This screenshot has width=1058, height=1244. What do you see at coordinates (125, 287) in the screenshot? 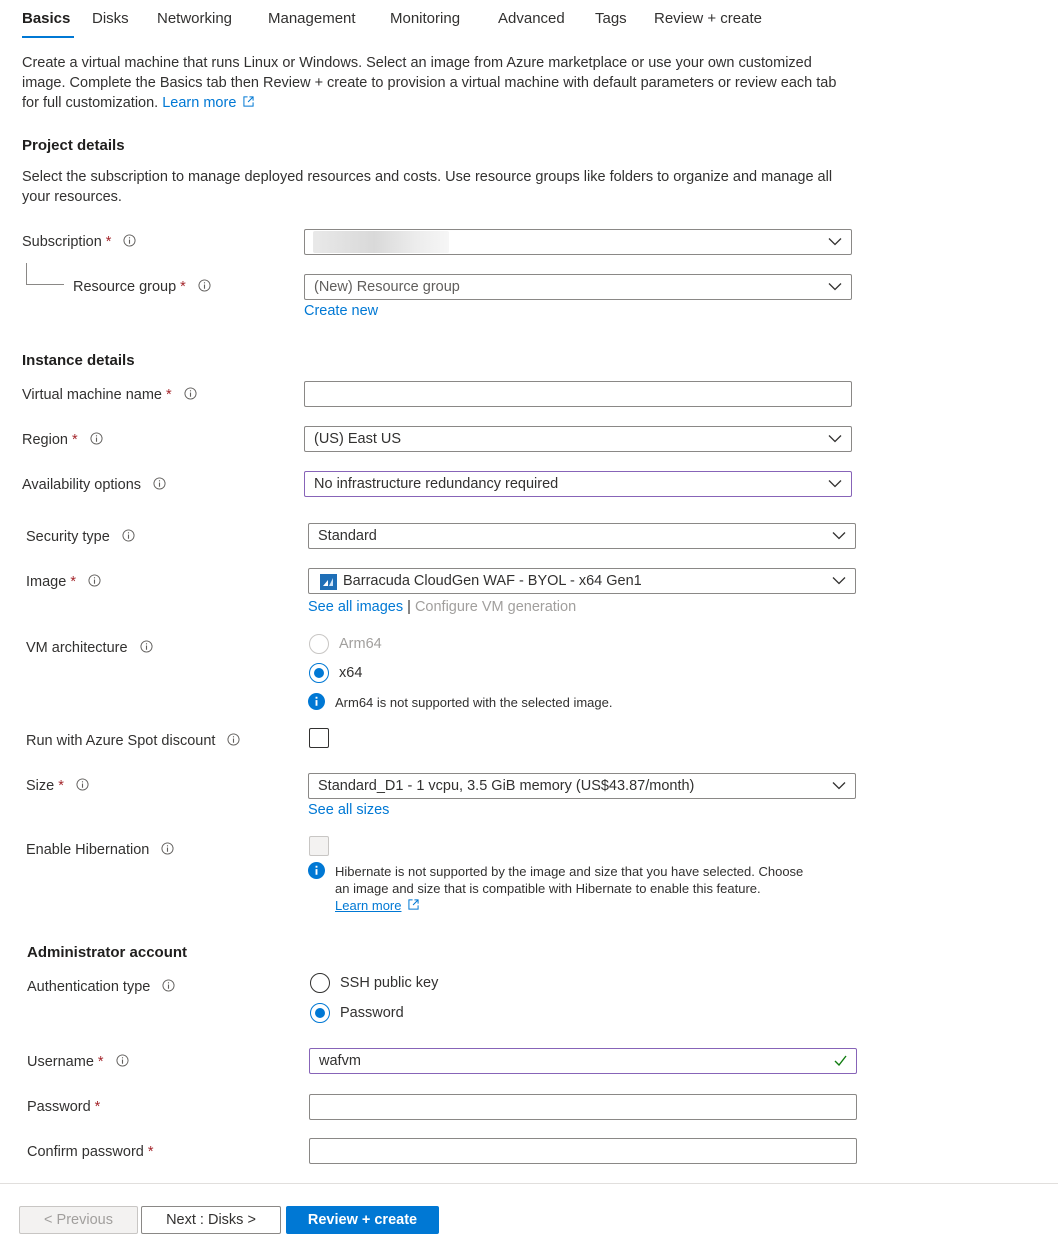
I see `resource-group-label-text: Resource group` at bounding box center [125, 287].